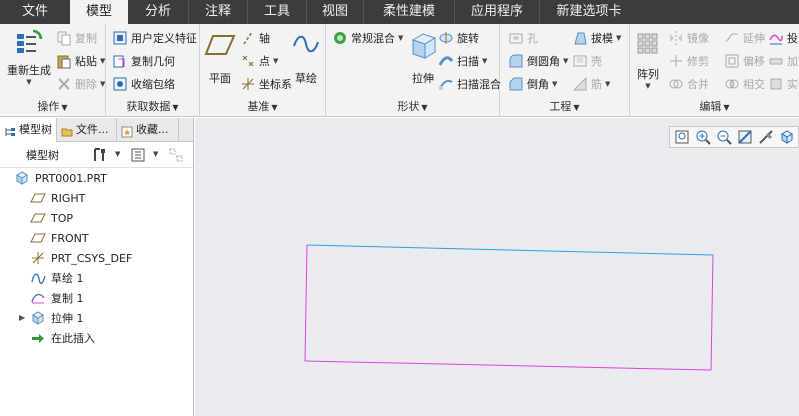 This screenshot has height=416, width=799. I want to click on delete-icon, so click(64, 84).